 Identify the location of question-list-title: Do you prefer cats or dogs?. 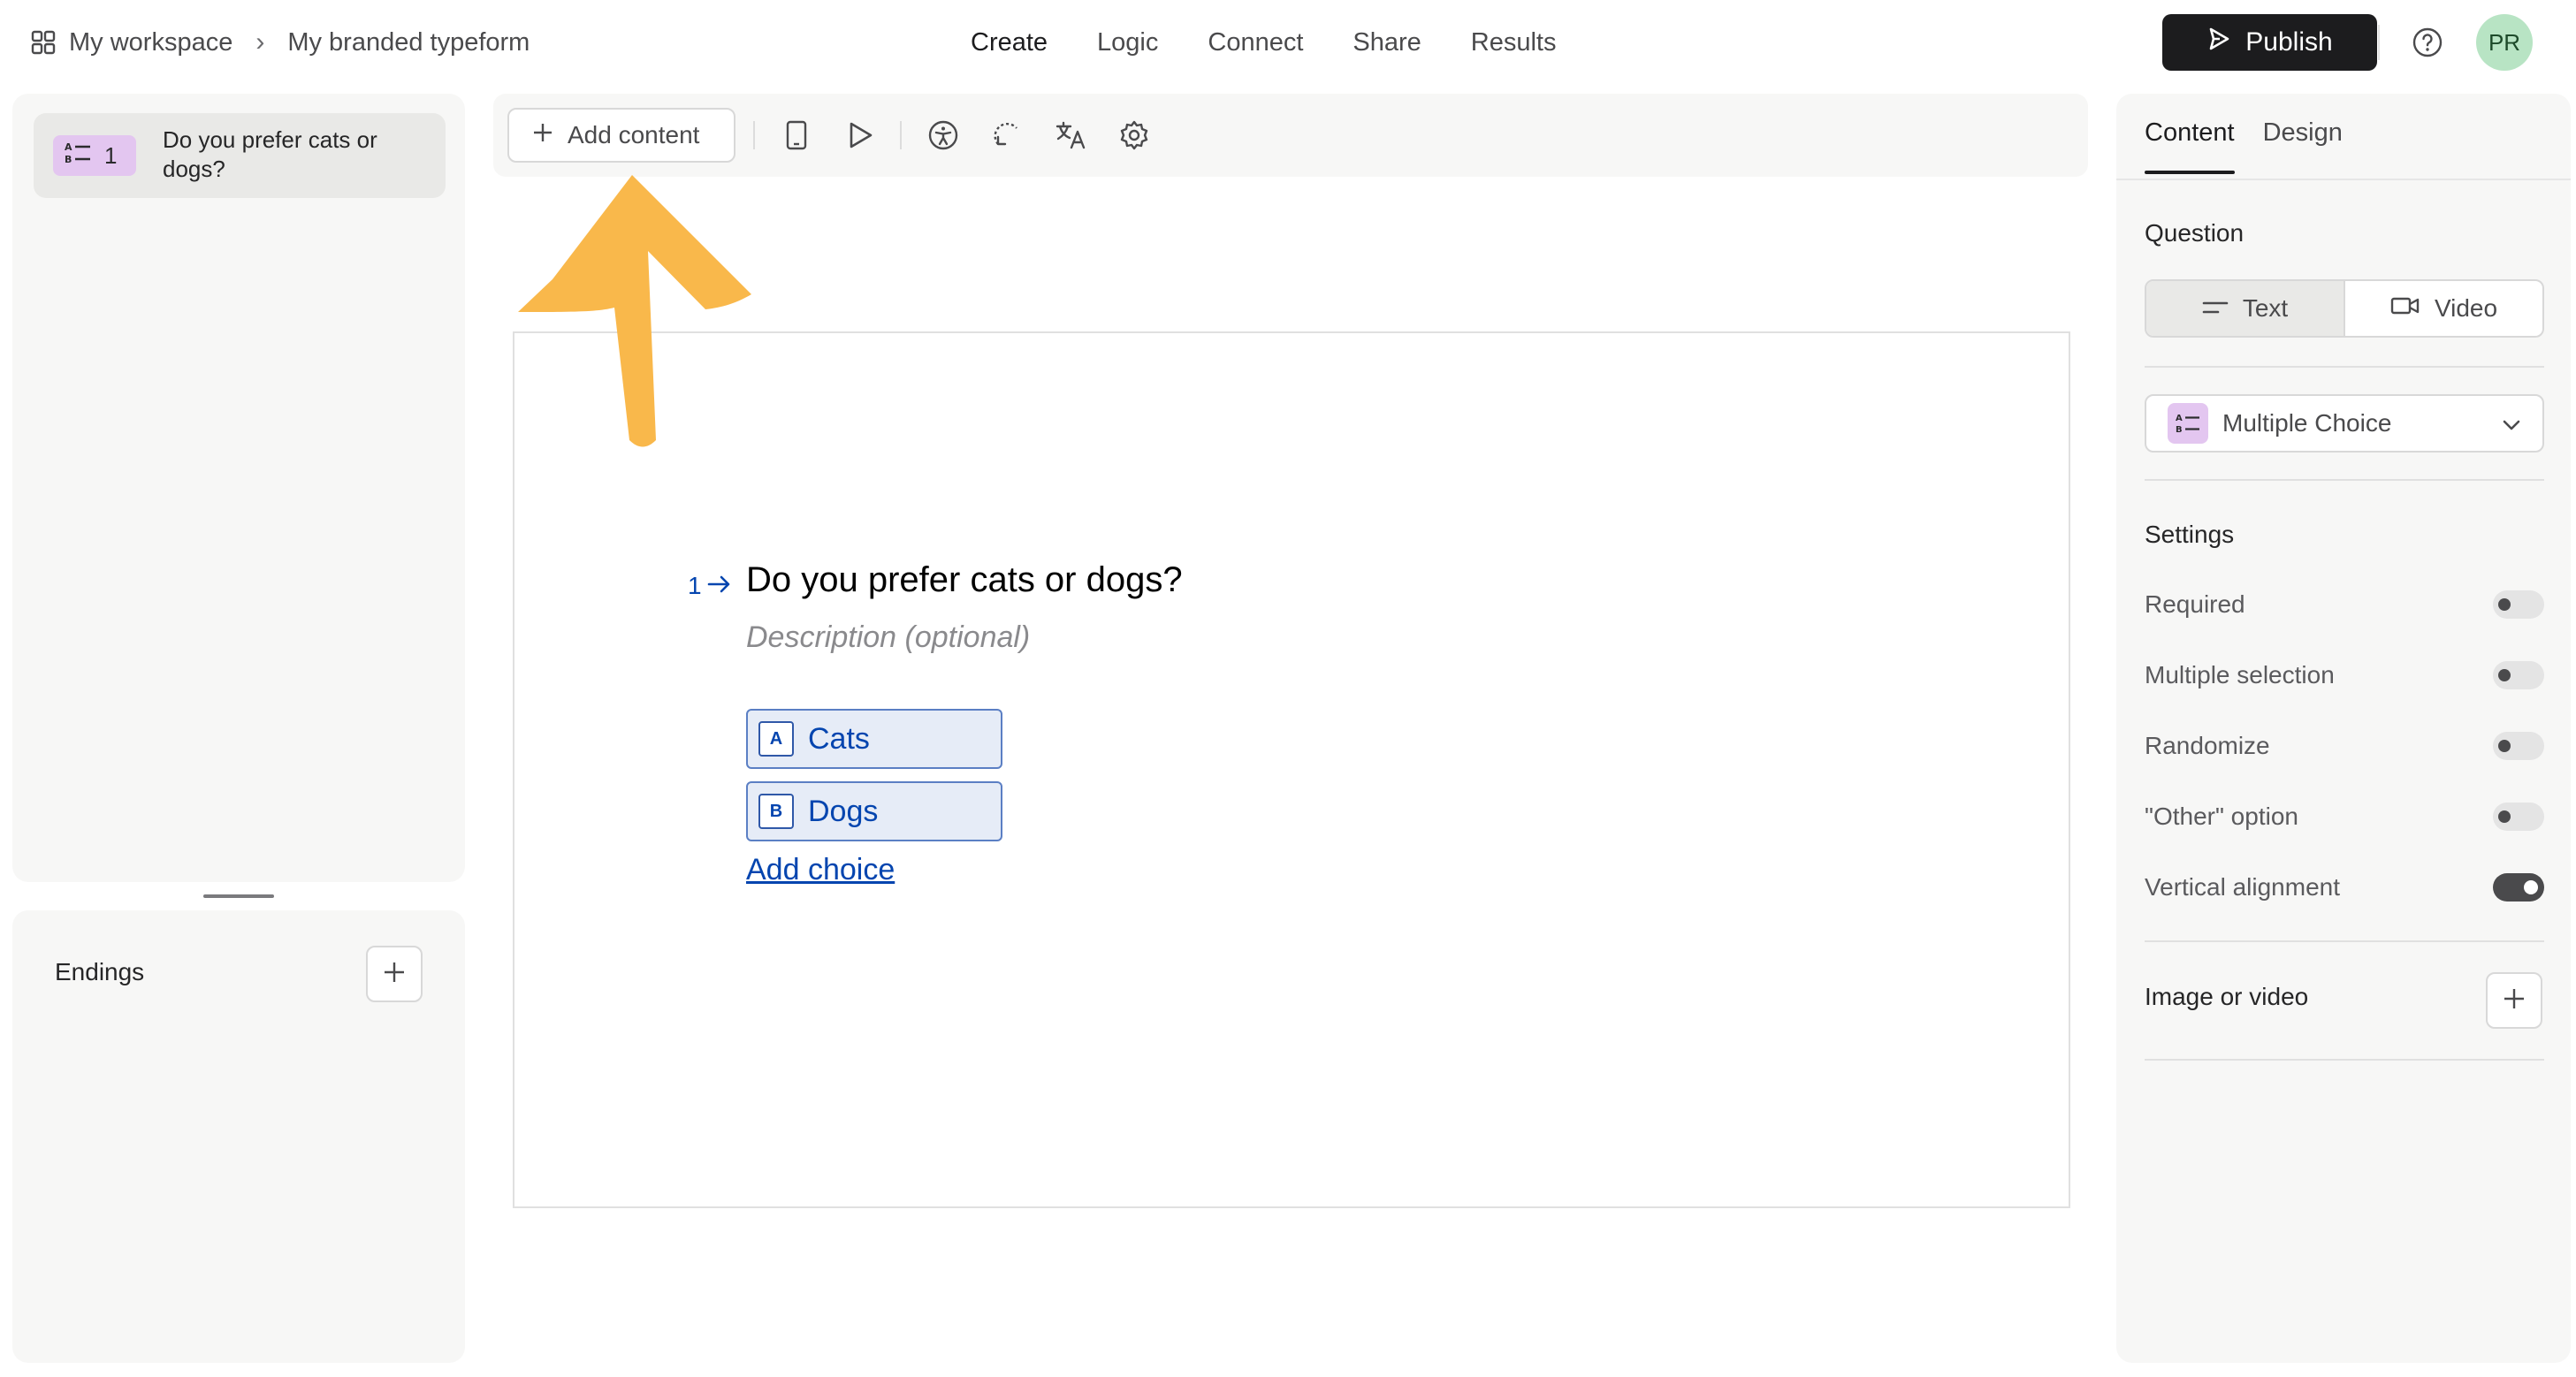
(270, 154).